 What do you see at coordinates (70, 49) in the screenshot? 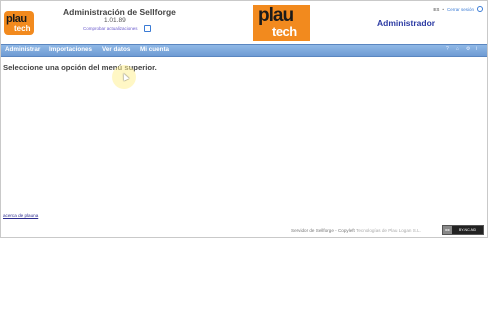
I see `menu-item-importaciones: Importaciones` at bounding box center [70, 49].